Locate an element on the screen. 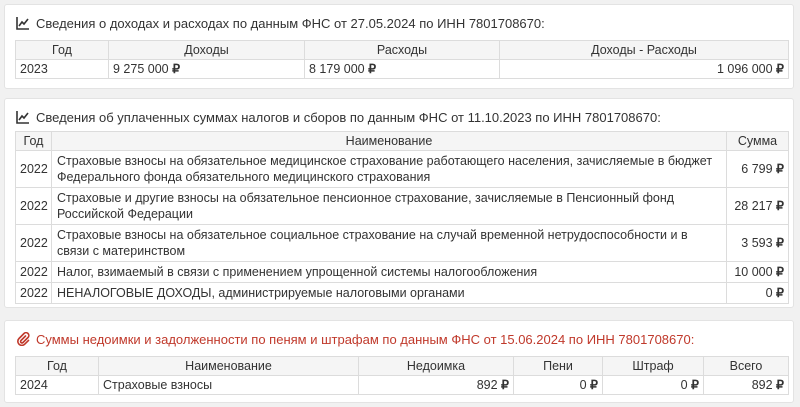 This screenshot has width=800, height=407. cell-name: Страховые взносы is located at coordinates (228, 385).